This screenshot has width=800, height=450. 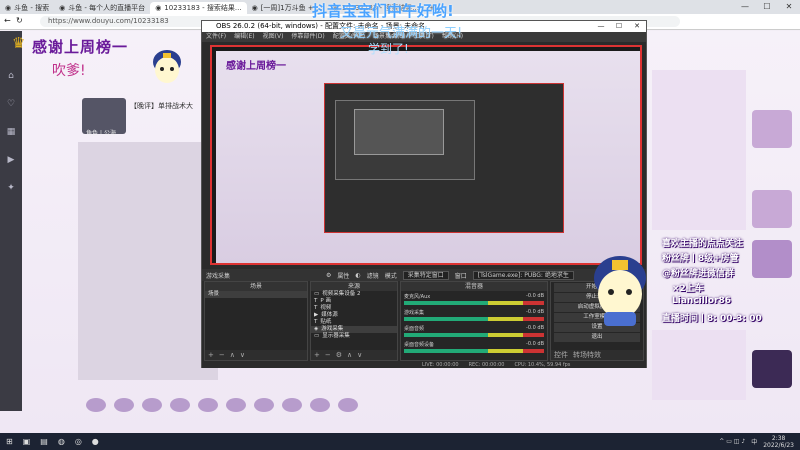 What do you see at coordinates (620, 291) in the screenshot?
I see `mascot-image` at bounding box center [620, 291].